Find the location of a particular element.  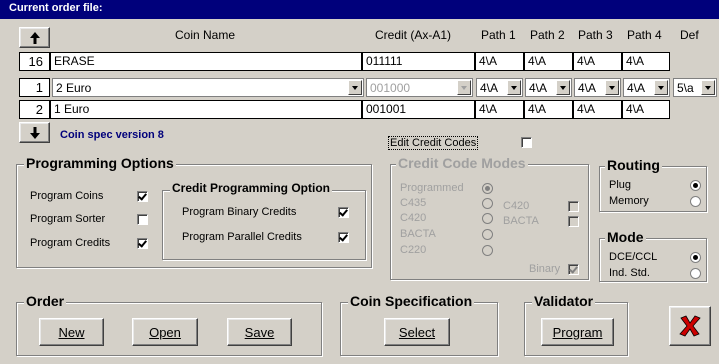

col-coin-name: Coin Name is located at coordinates (205, 35).